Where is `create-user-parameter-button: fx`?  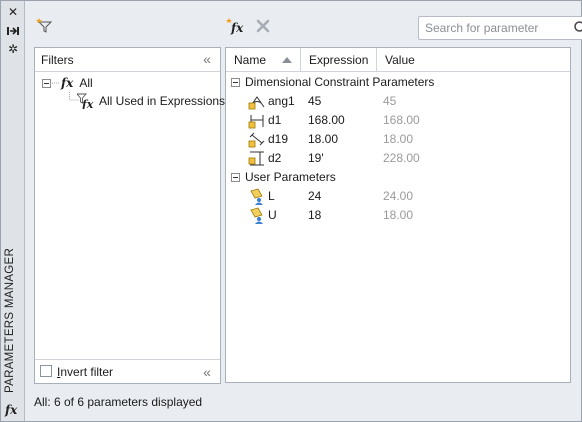 create-user-parameter-button: fx is located at coordinates (235, 26).